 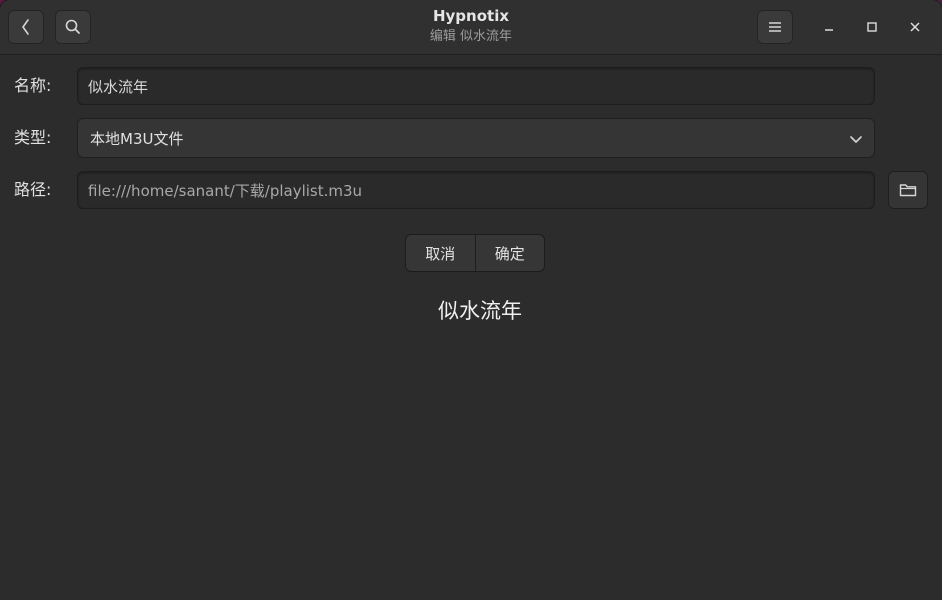 I want to click on chevron-down-icon, so click(x=856, y=139).